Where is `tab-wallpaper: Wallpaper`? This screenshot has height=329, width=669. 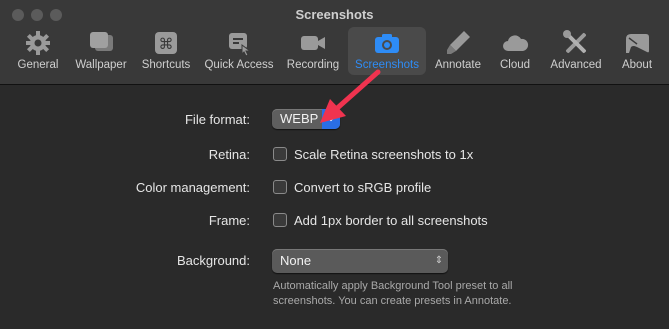
tab-wallpaper: Wallpaper is located at coordinates (101, 51).